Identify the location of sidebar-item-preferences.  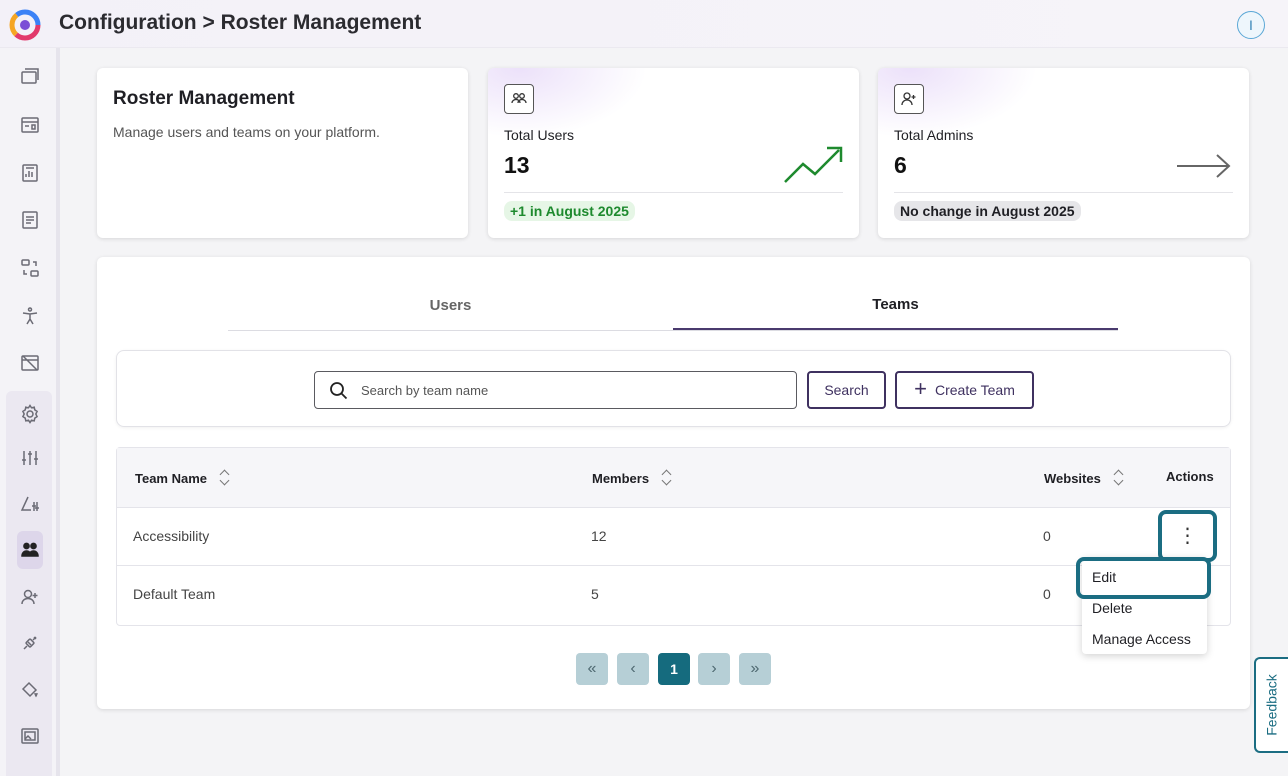
(30, 458).